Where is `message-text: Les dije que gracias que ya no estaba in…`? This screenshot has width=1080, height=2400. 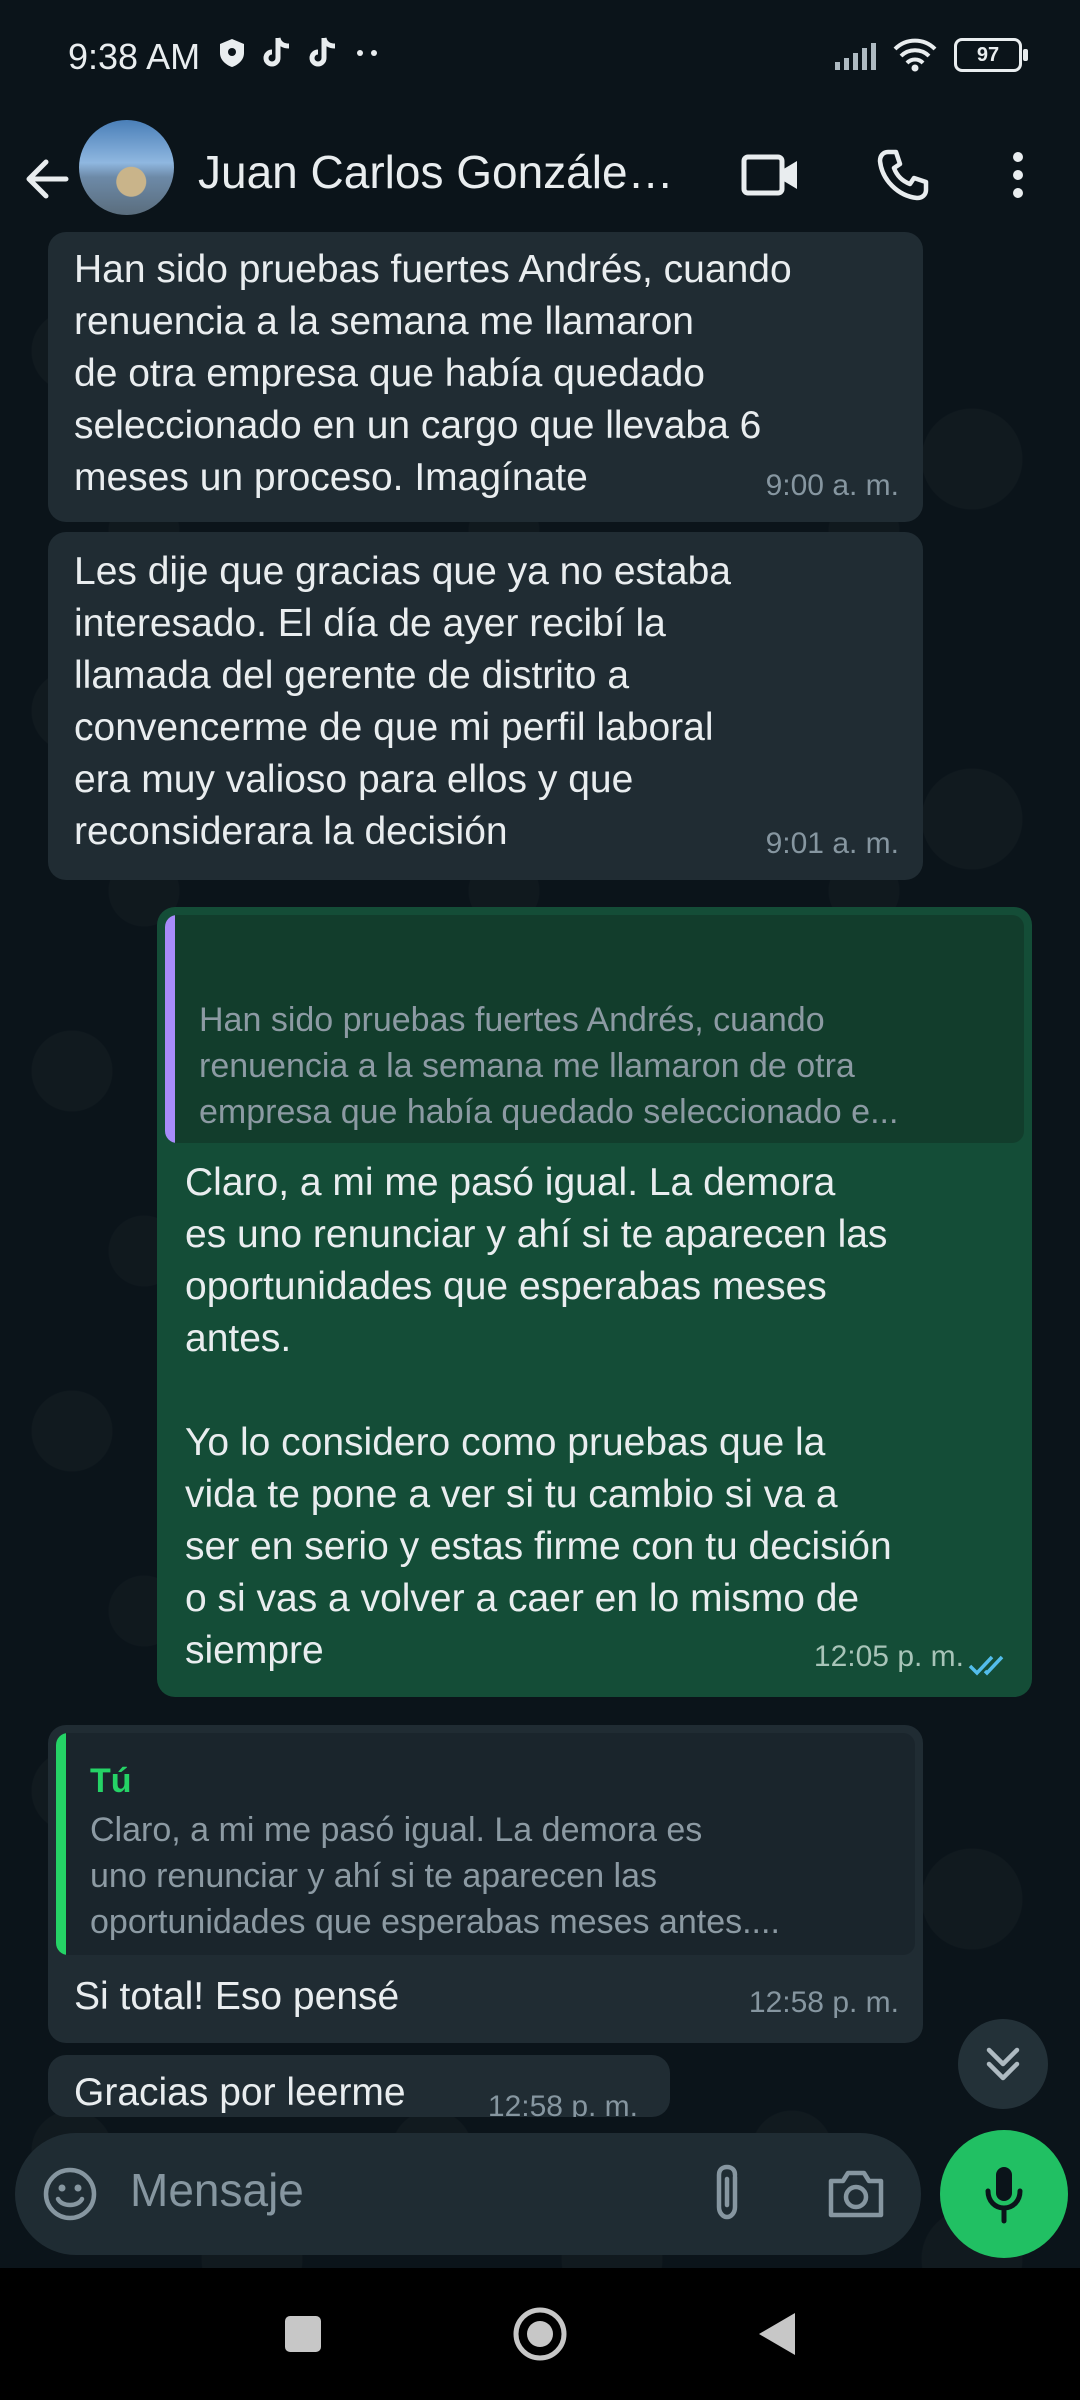
message-text: Les dije que gracias que ya no estaba in… is located at coordinates (402, 701).